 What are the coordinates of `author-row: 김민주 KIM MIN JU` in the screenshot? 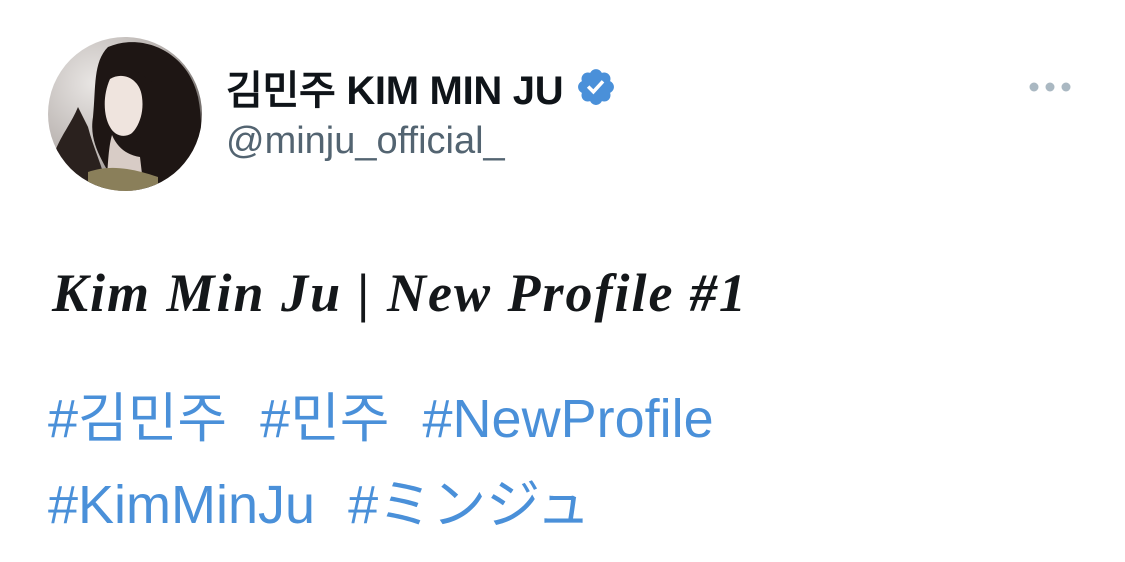 It's located at (421, 87).